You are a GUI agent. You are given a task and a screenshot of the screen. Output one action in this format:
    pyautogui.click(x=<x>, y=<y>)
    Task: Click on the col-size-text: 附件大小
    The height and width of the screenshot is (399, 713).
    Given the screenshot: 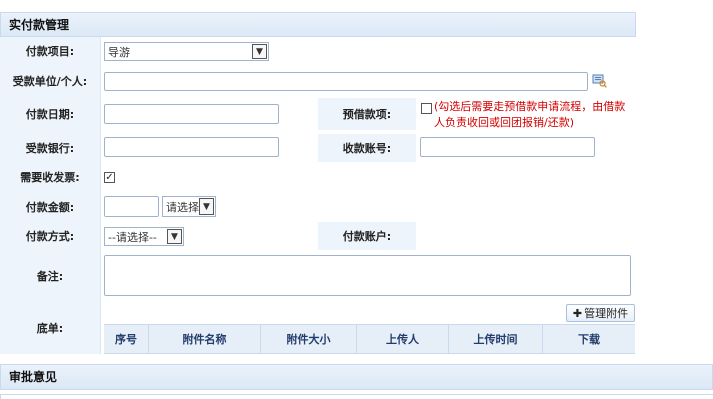 What is the action you would take?
    pyautogui.click(x=308, y=339)
    